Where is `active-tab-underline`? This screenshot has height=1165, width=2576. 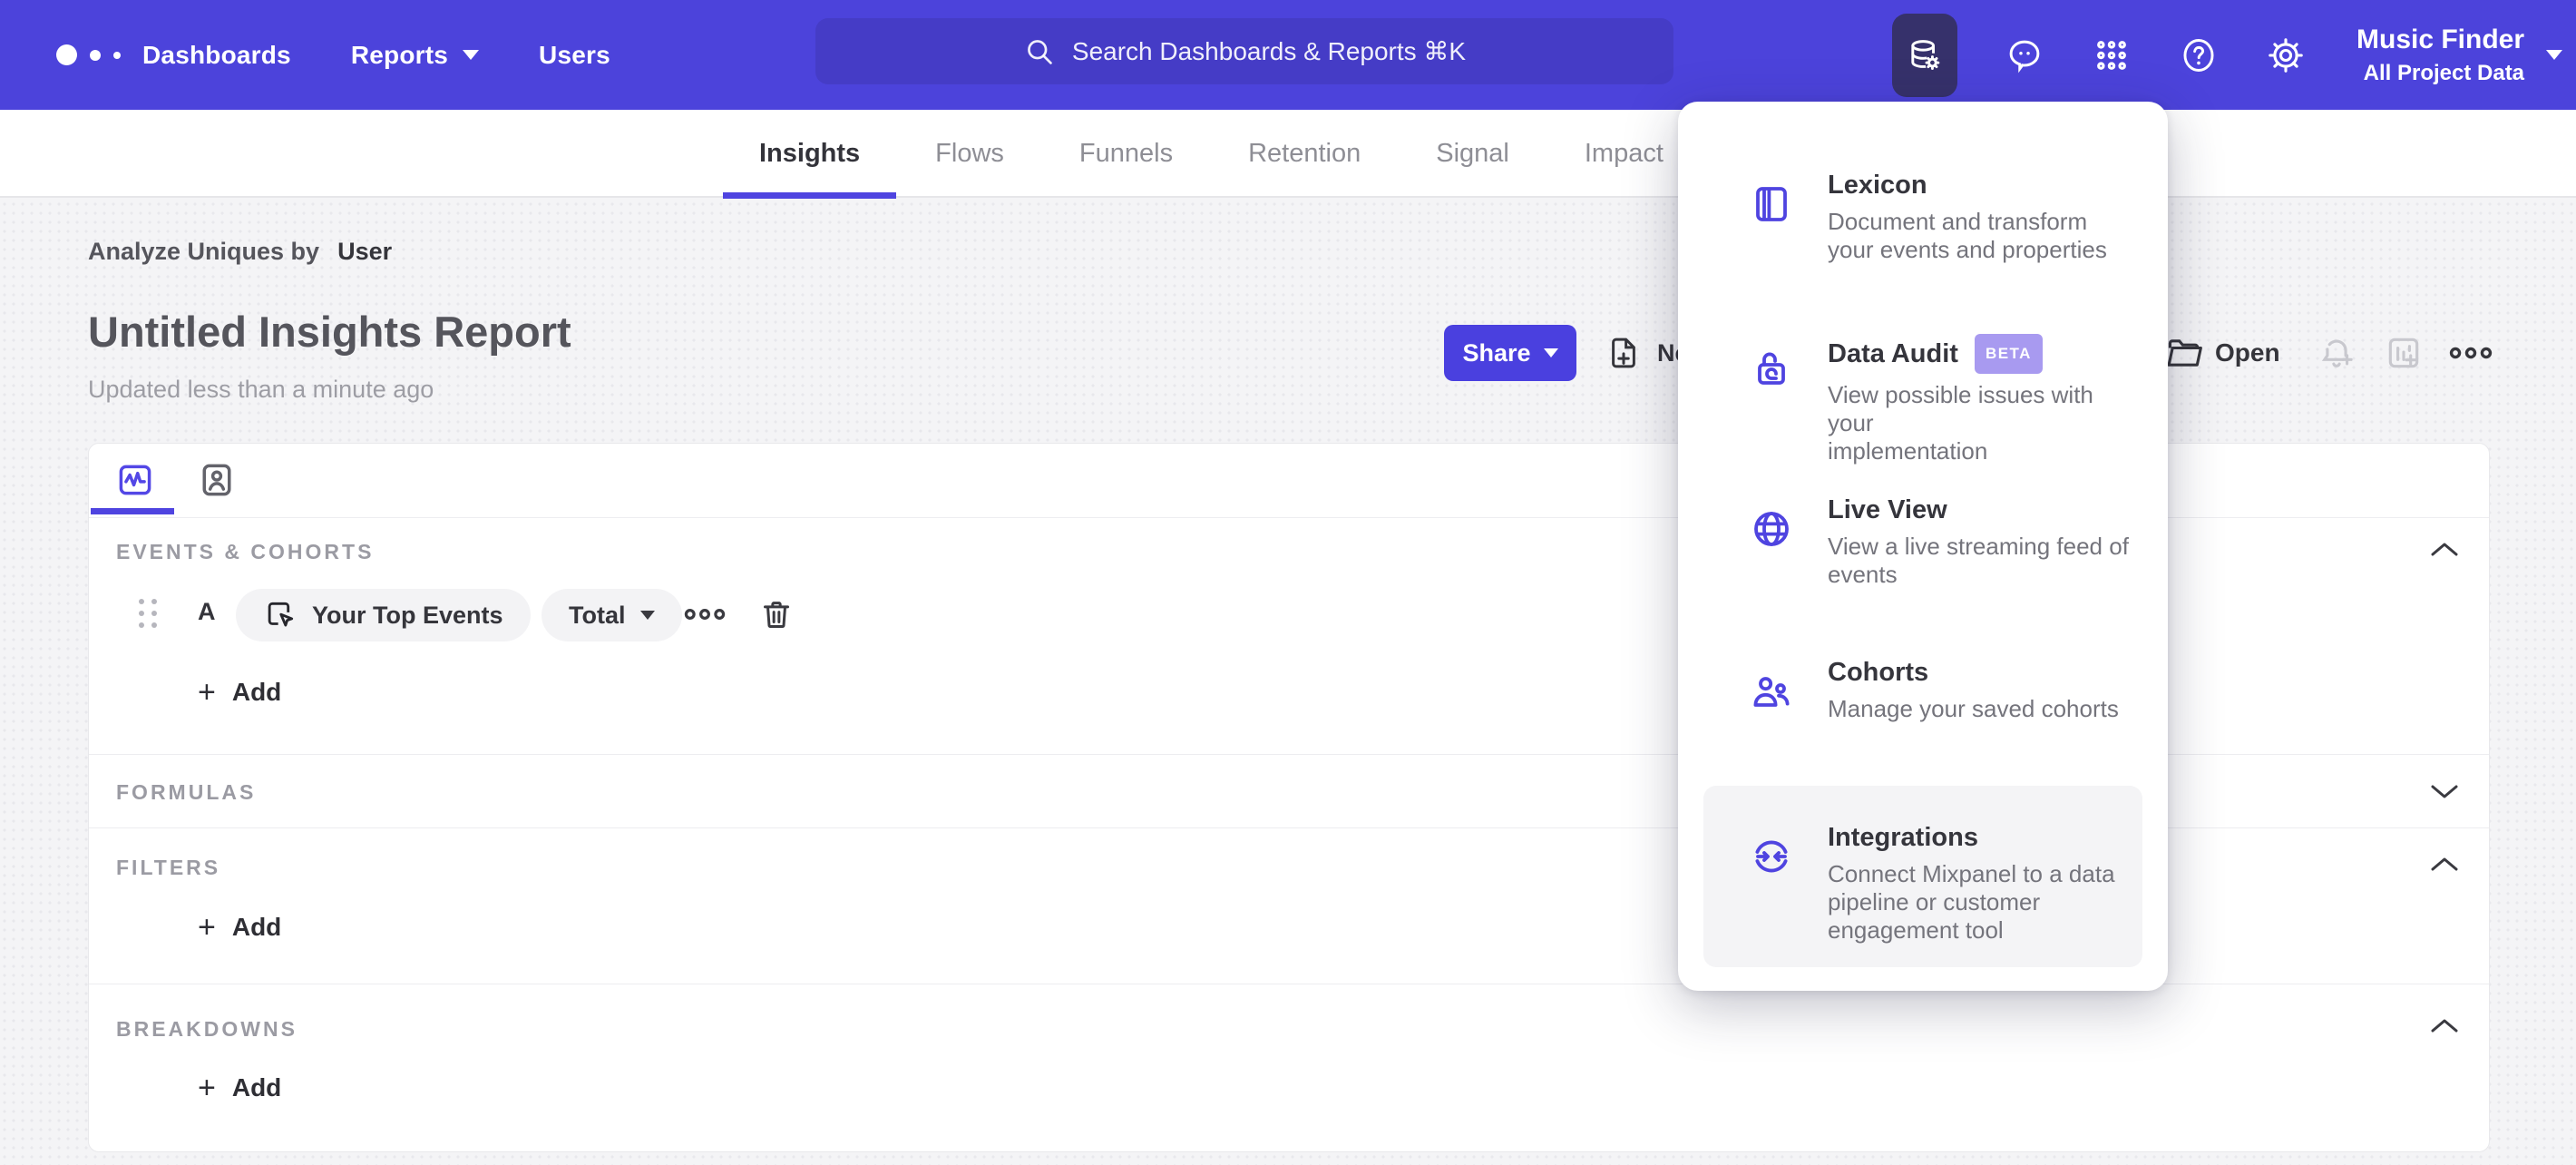 active-tab-underline is located at coordinates (132, 511).